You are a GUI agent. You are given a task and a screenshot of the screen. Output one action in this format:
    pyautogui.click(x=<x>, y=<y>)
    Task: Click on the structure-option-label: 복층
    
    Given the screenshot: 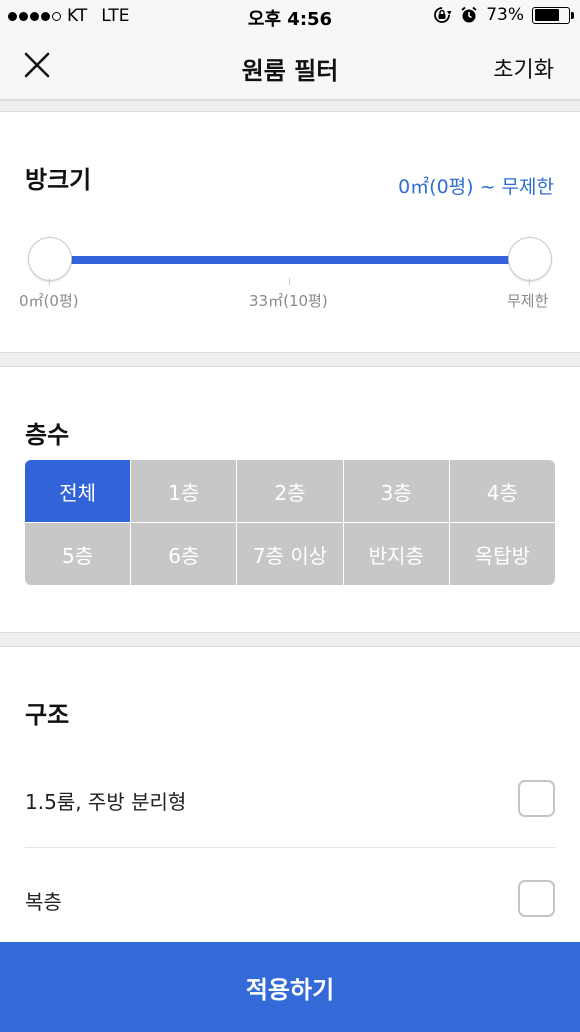 What is the action you would take?
    pyautogui.click(x=43, y=902)
    